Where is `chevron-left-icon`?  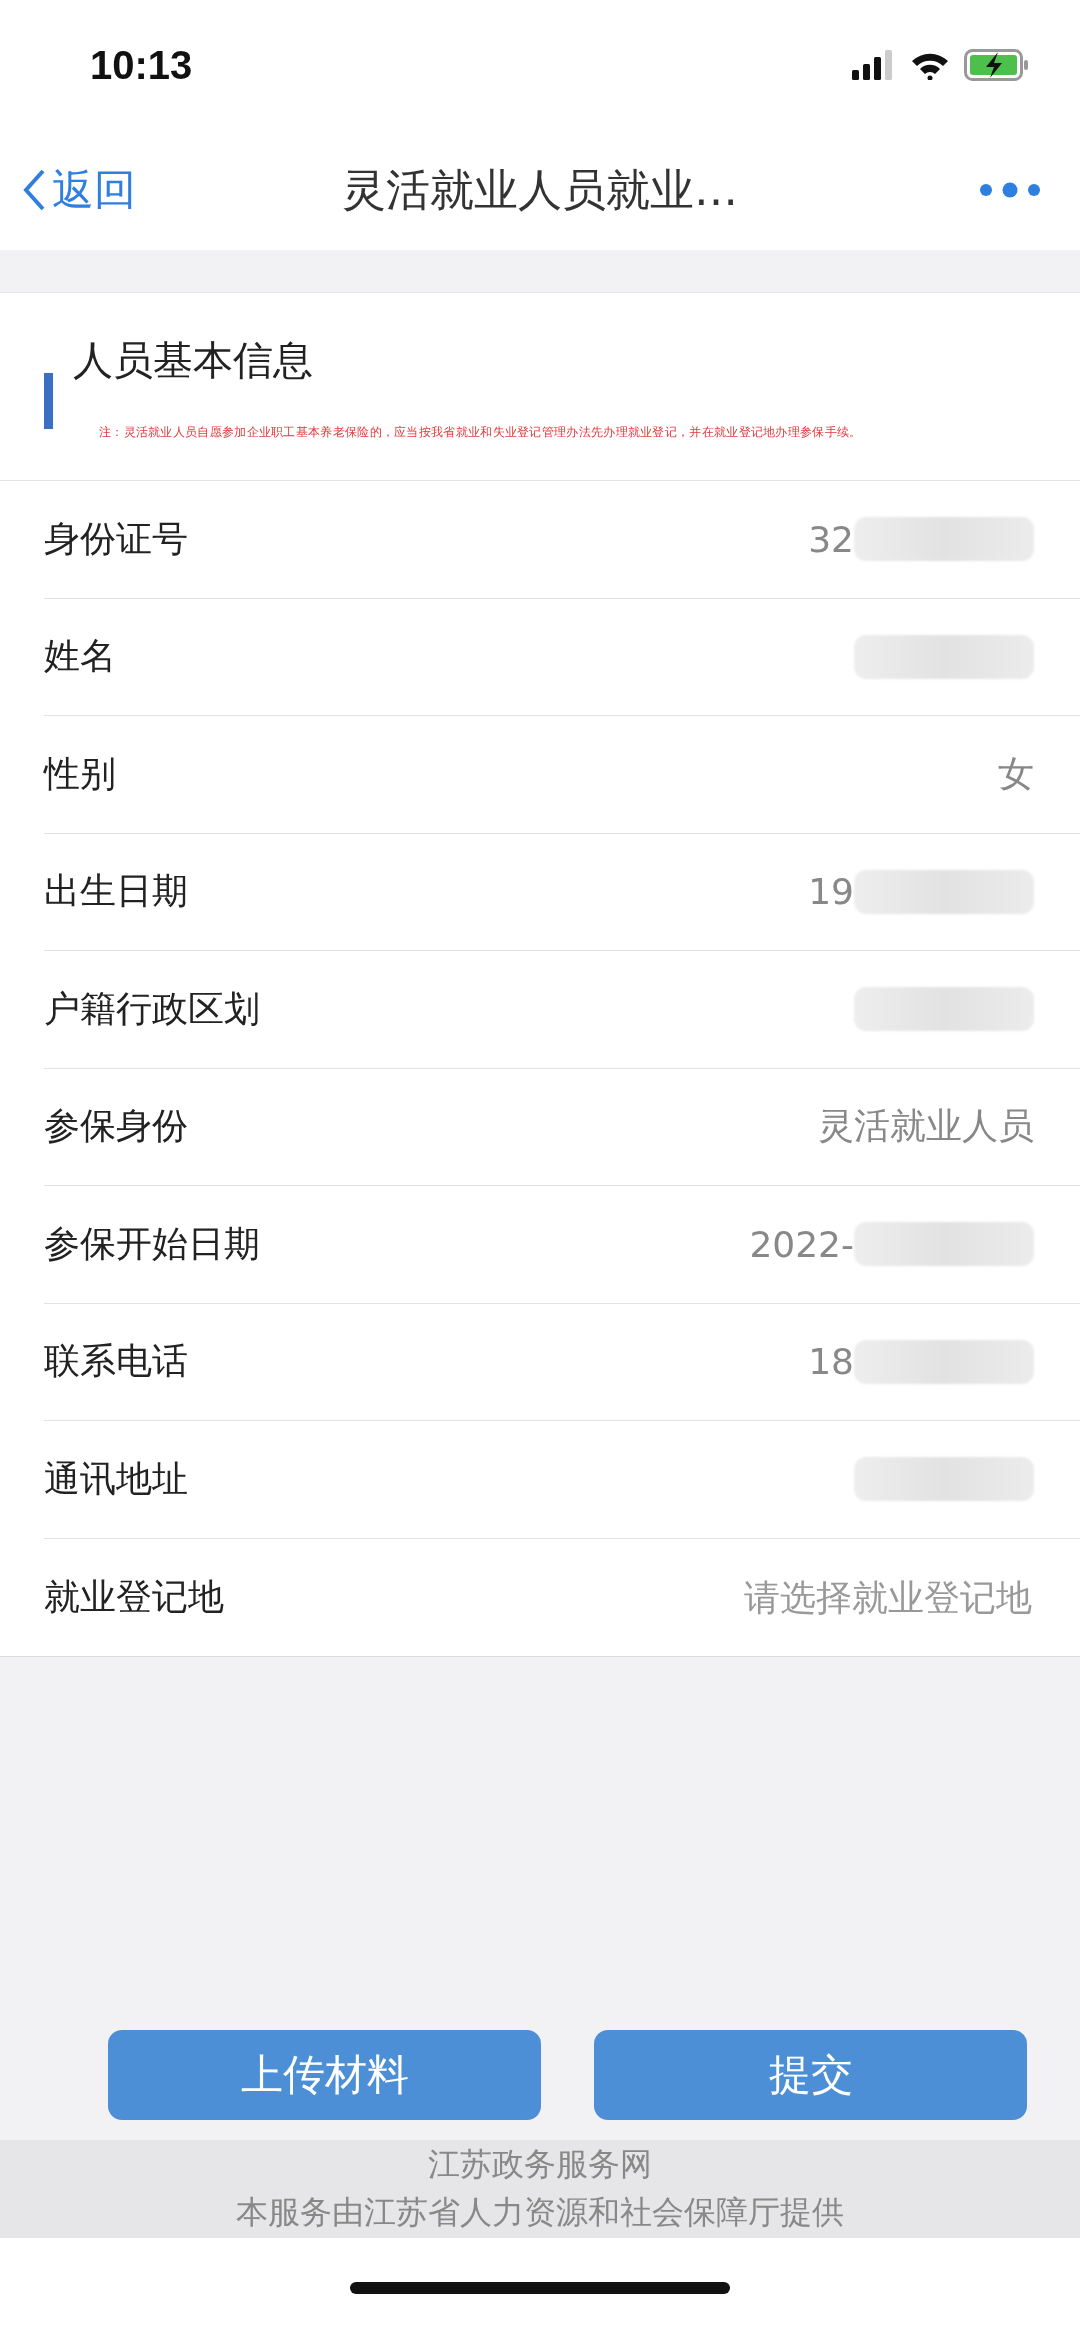 chevron-left-icon is located at coordinates (34, 190).